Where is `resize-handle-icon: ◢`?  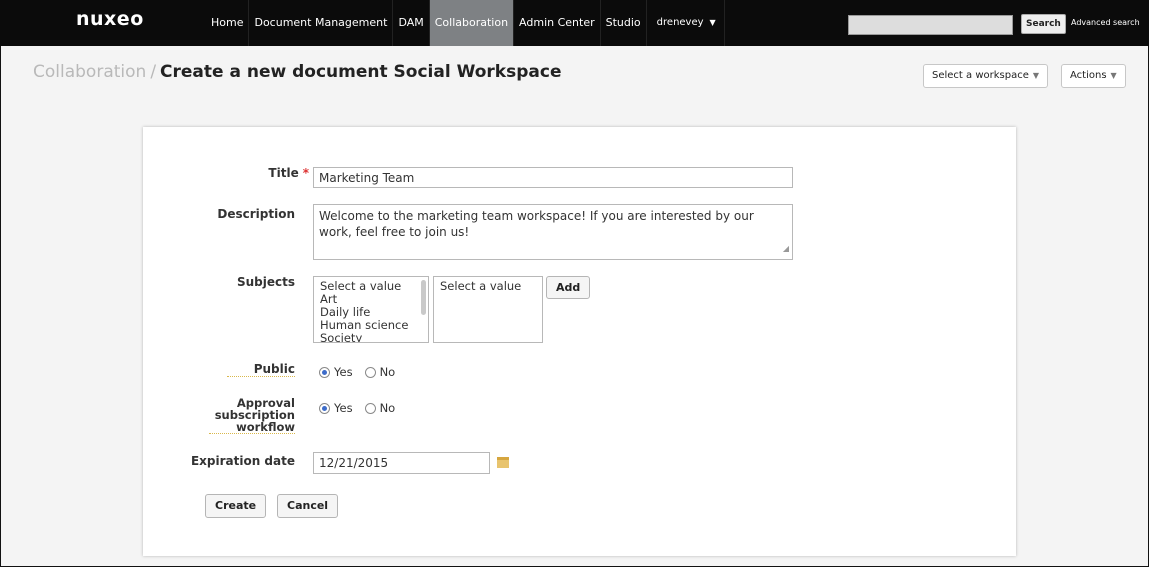 resize-handle-icon: ◢ is located at coordinates (786, 249).